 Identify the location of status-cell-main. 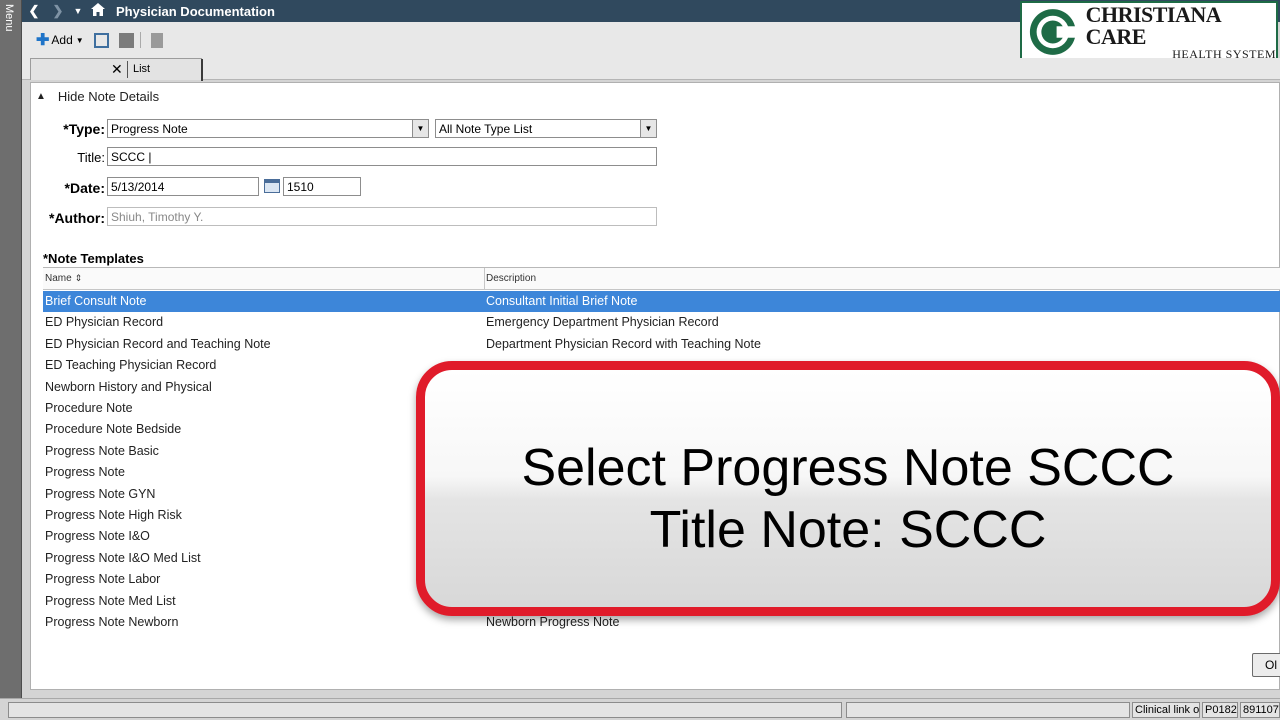
(425, 710).